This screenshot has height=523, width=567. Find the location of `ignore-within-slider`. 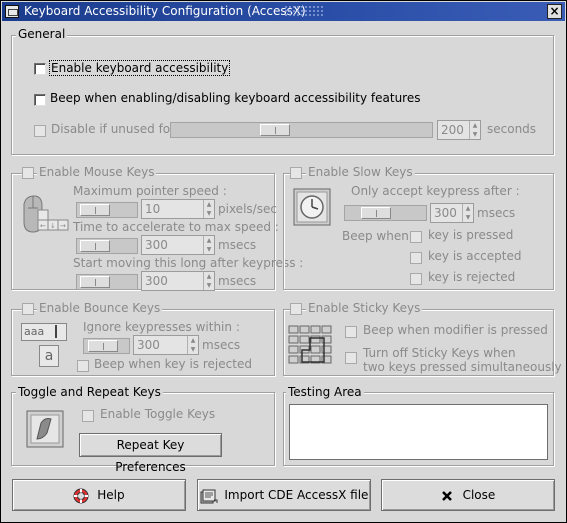

ignore-within-slider is located at coordinates (106, 346).